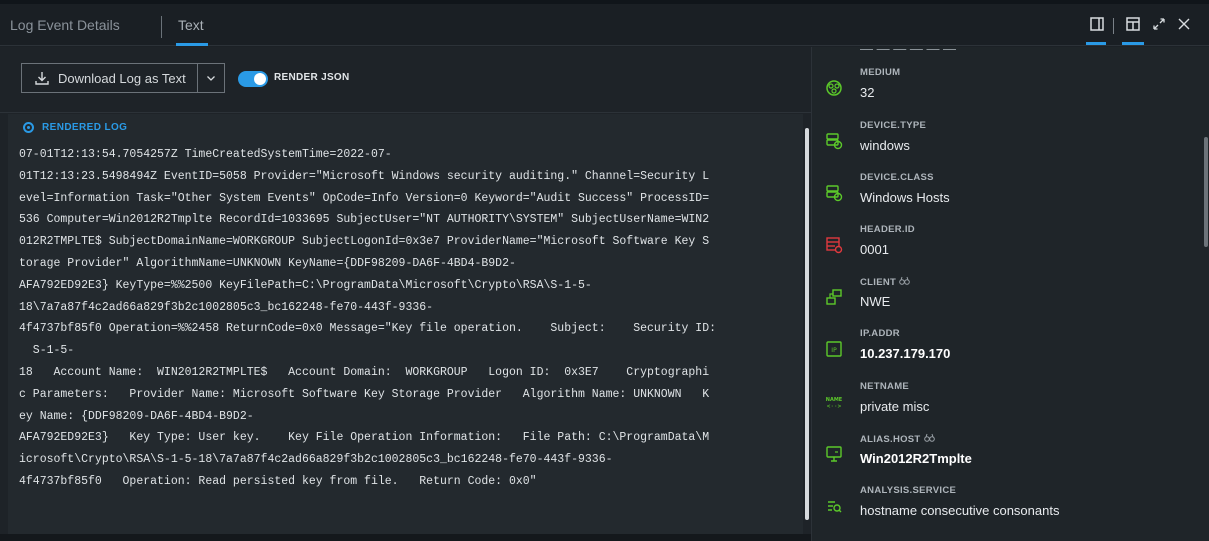 Image resolution: width=1209 pixels, height=541 pixels. I want to click on meta-field-netname: NAME <··> NETNAME private misc, so click(1007, 407).